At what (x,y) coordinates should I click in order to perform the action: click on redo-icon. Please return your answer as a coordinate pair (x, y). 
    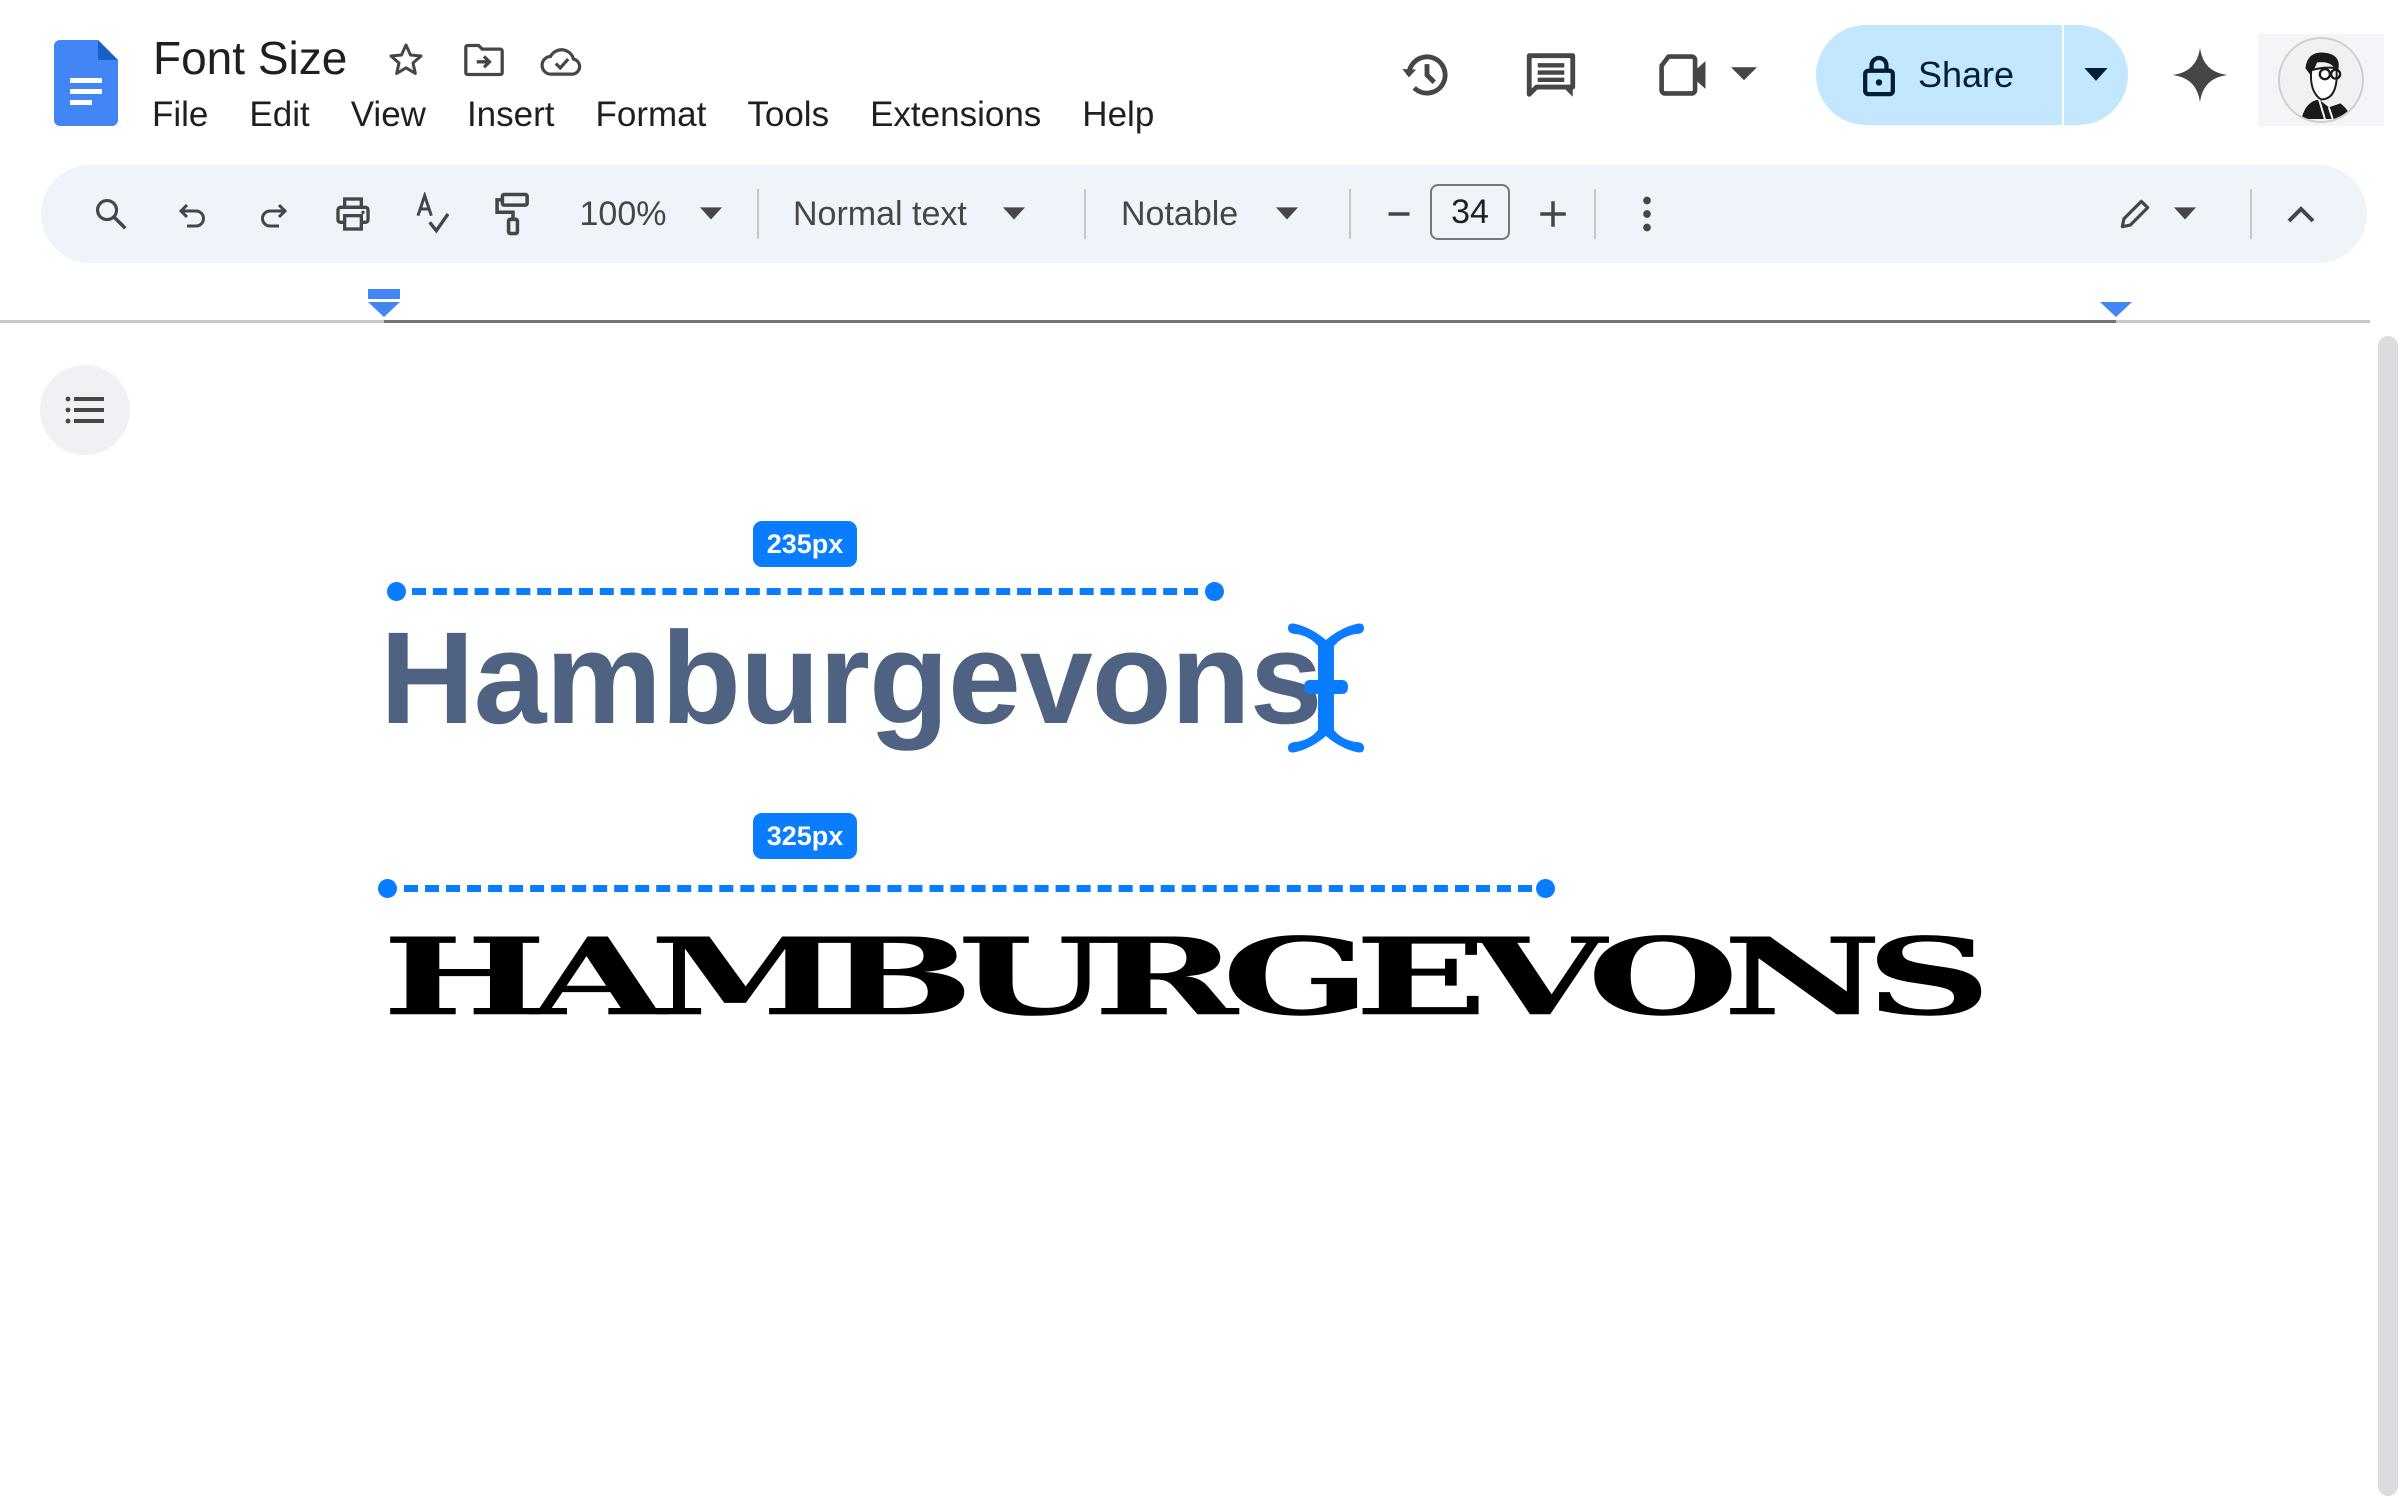
    Looking at the image, I should click on (274, 215).